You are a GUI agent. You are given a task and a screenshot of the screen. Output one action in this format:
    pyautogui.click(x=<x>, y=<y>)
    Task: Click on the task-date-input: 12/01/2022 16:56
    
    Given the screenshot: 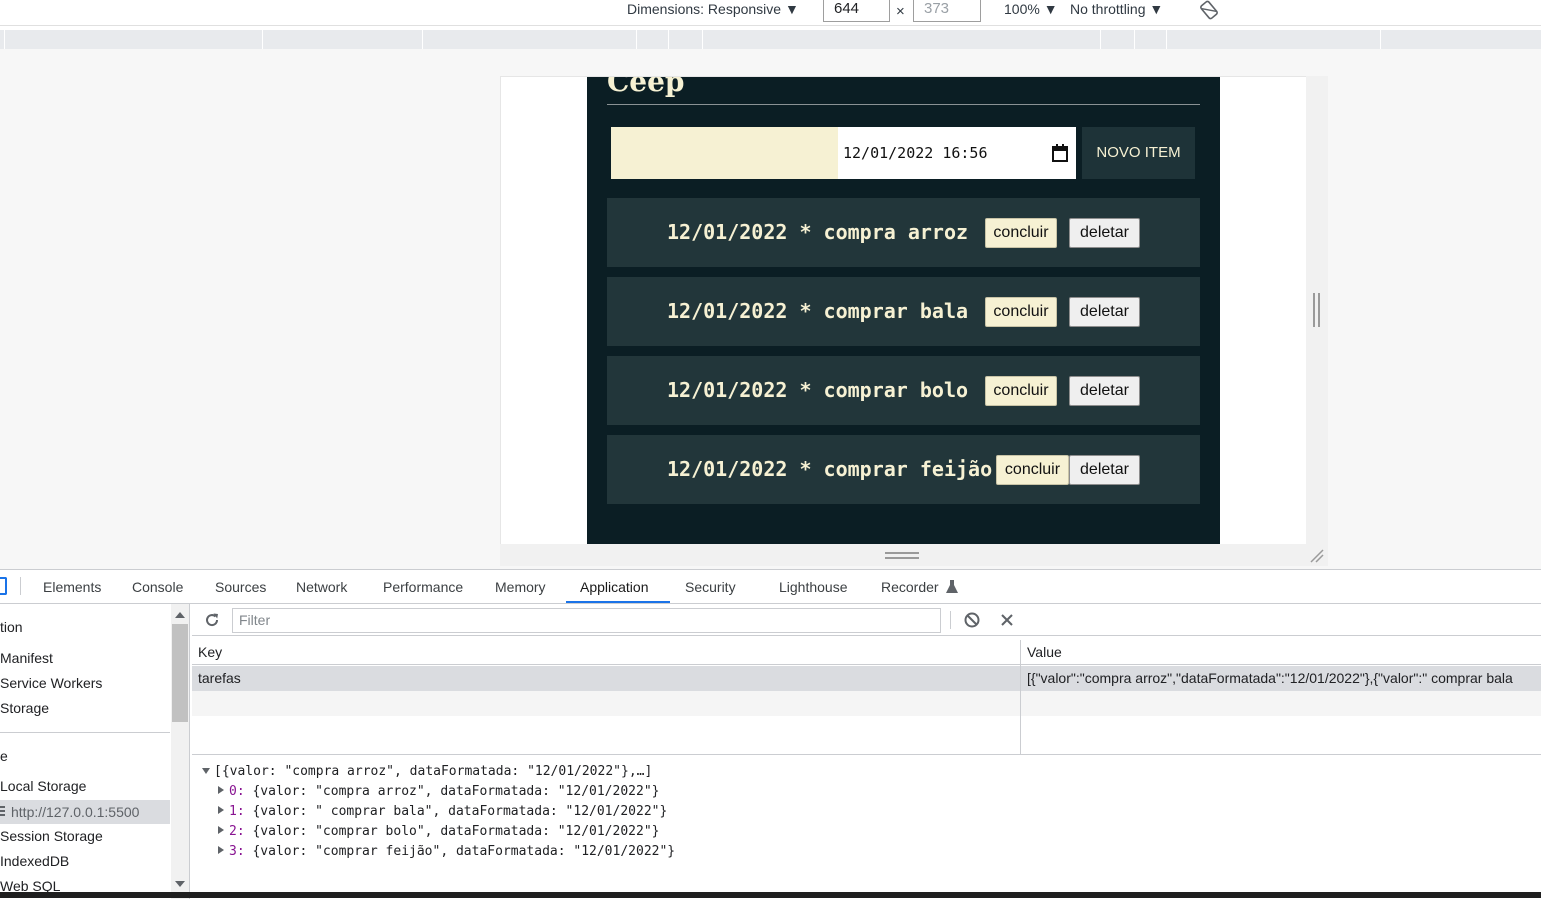 What is the action you would take?
    pyautogui.click(x=957, y=153)
    